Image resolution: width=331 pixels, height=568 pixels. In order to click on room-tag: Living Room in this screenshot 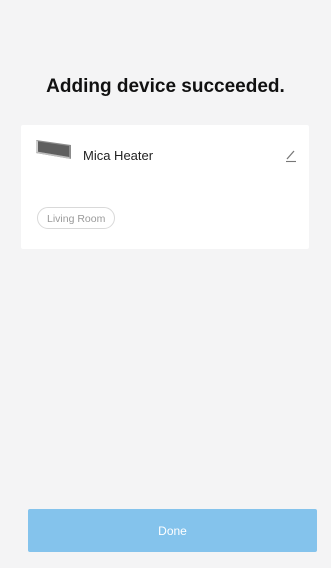, I will do `click(76, 218)`.